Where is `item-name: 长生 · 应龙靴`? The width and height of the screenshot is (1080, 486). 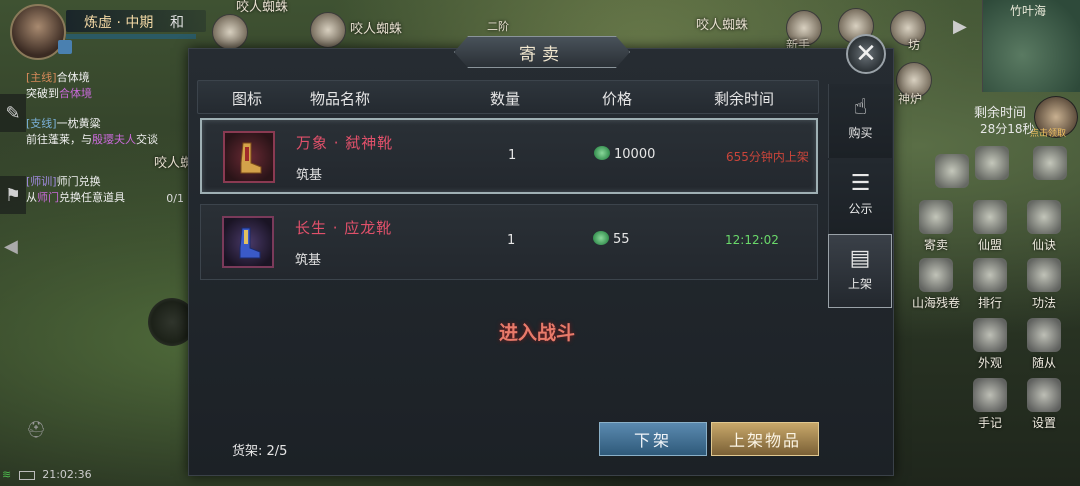
item-name: 长生 · 应龙靴 is located at coordinates (344, 228).